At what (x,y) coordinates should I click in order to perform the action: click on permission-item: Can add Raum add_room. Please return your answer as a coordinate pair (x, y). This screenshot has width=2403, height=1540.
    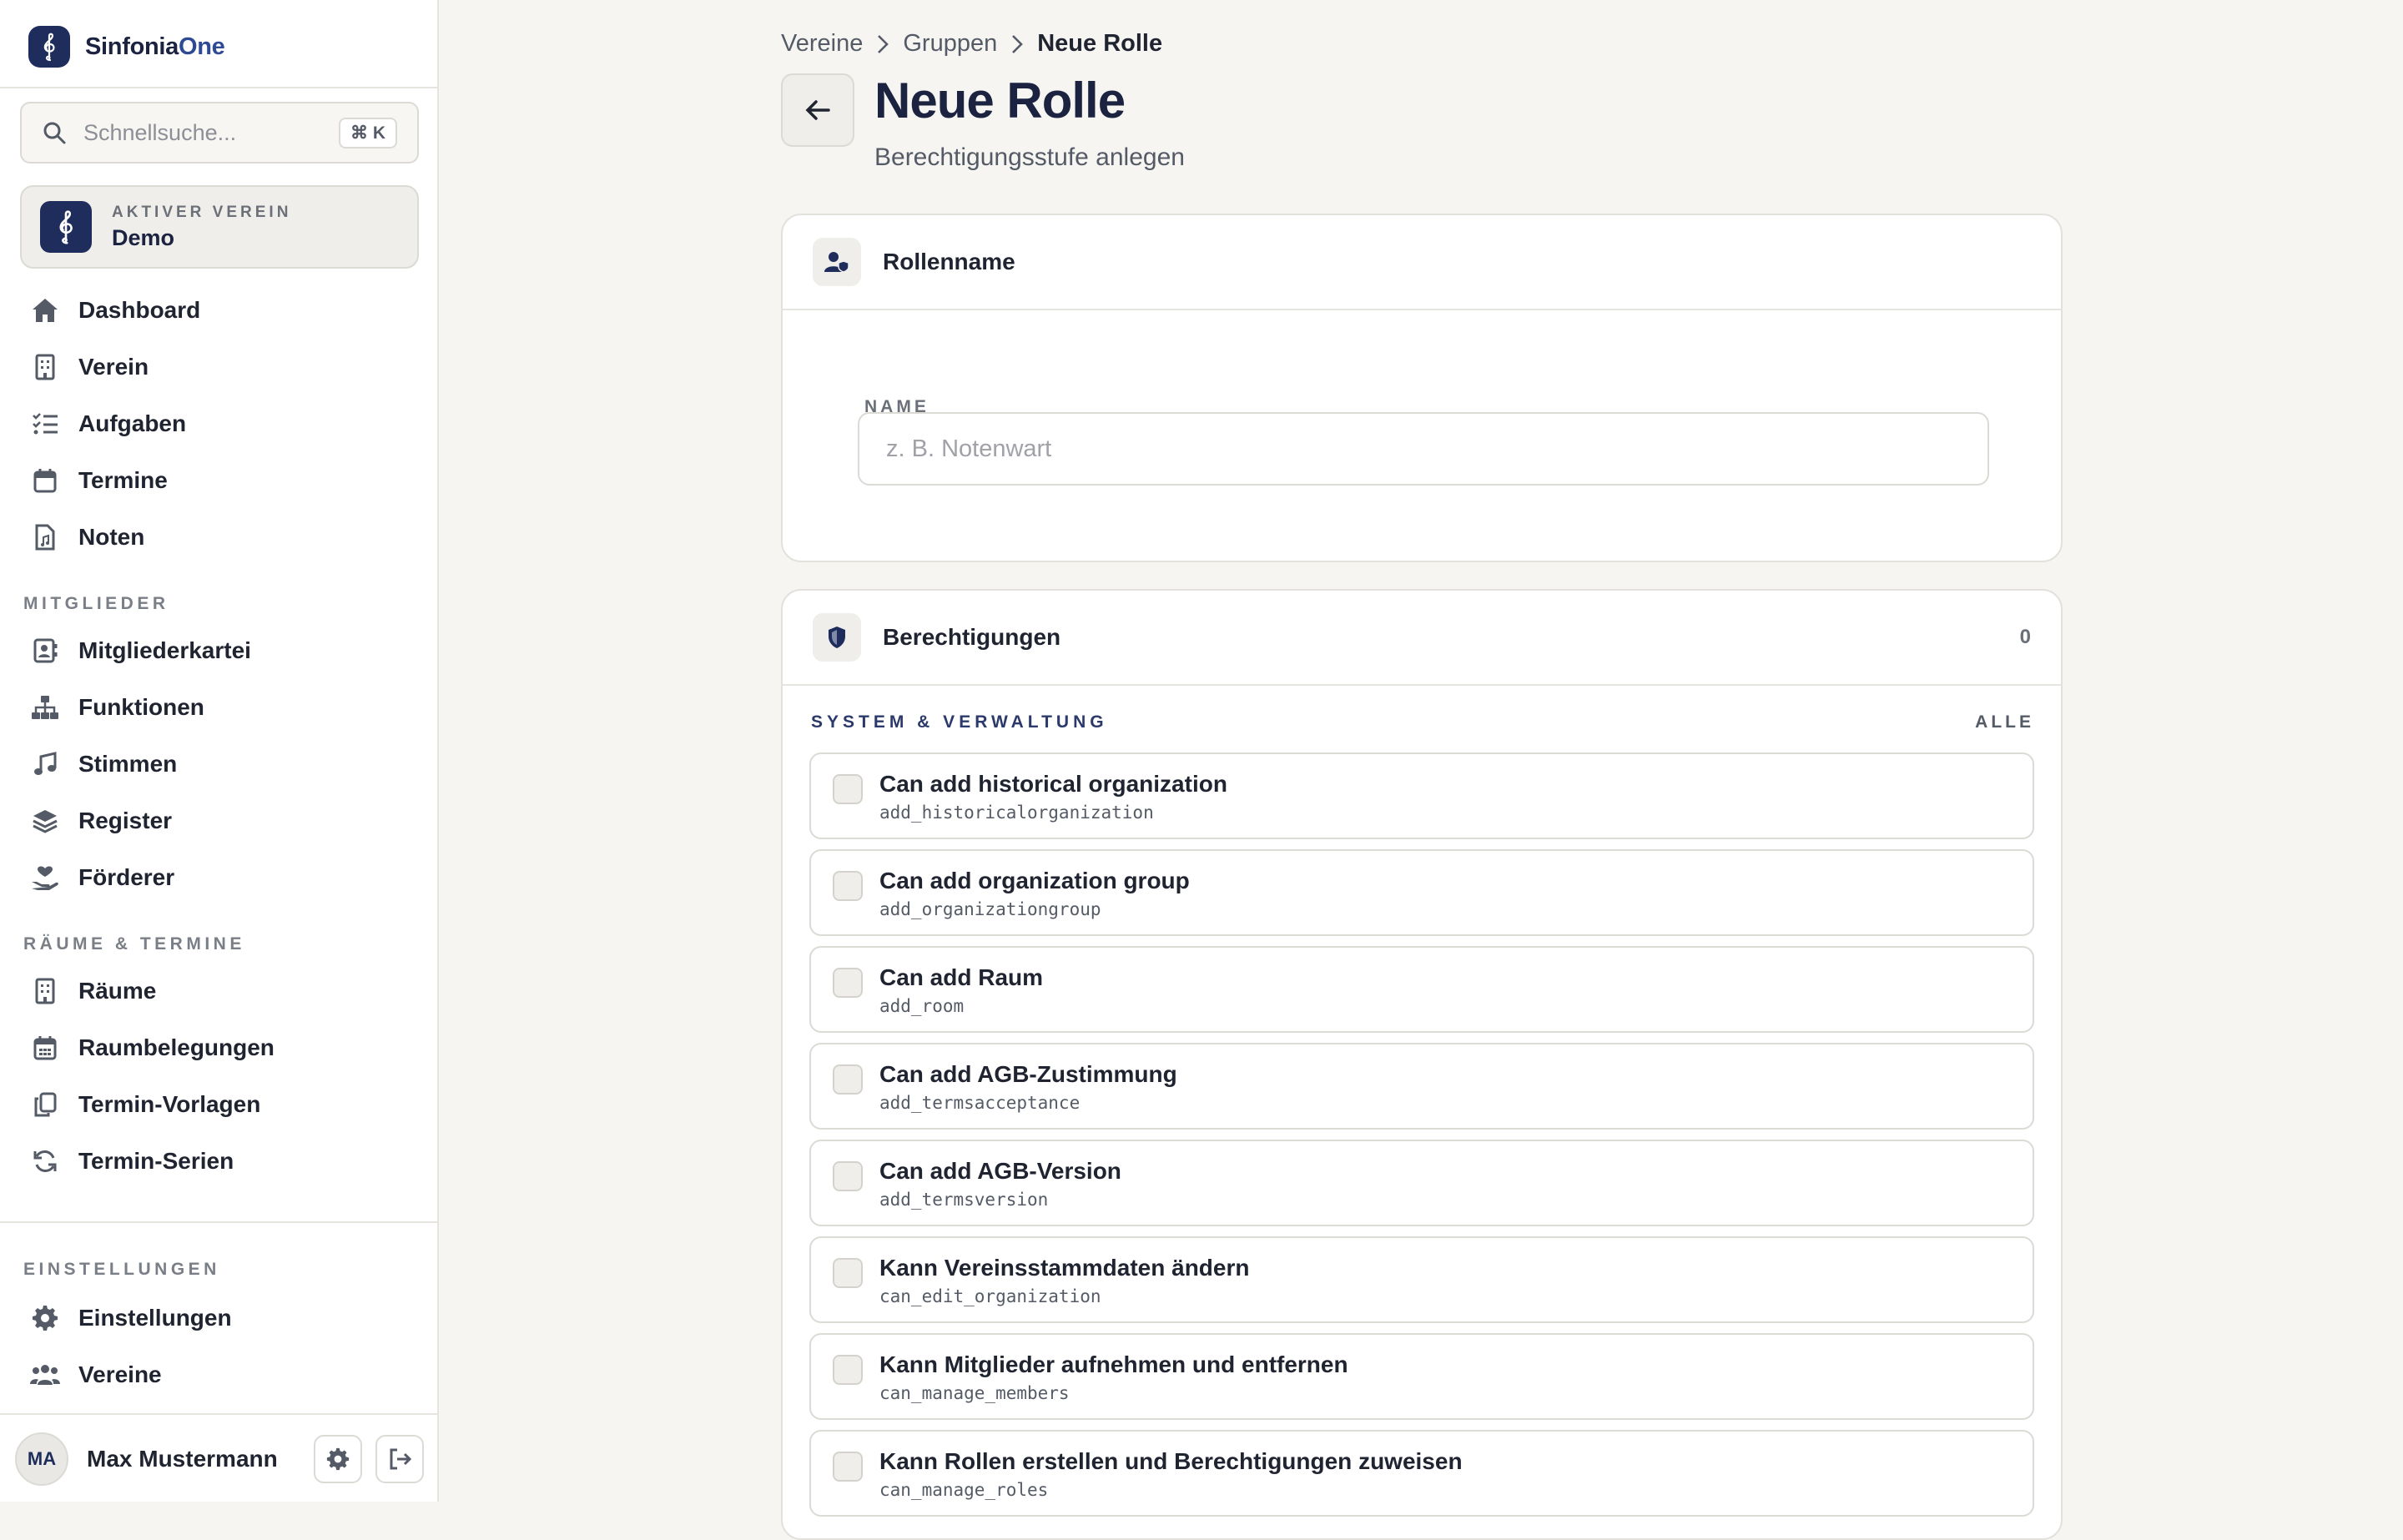
    Looking at the image, I should click on (1421, 989).